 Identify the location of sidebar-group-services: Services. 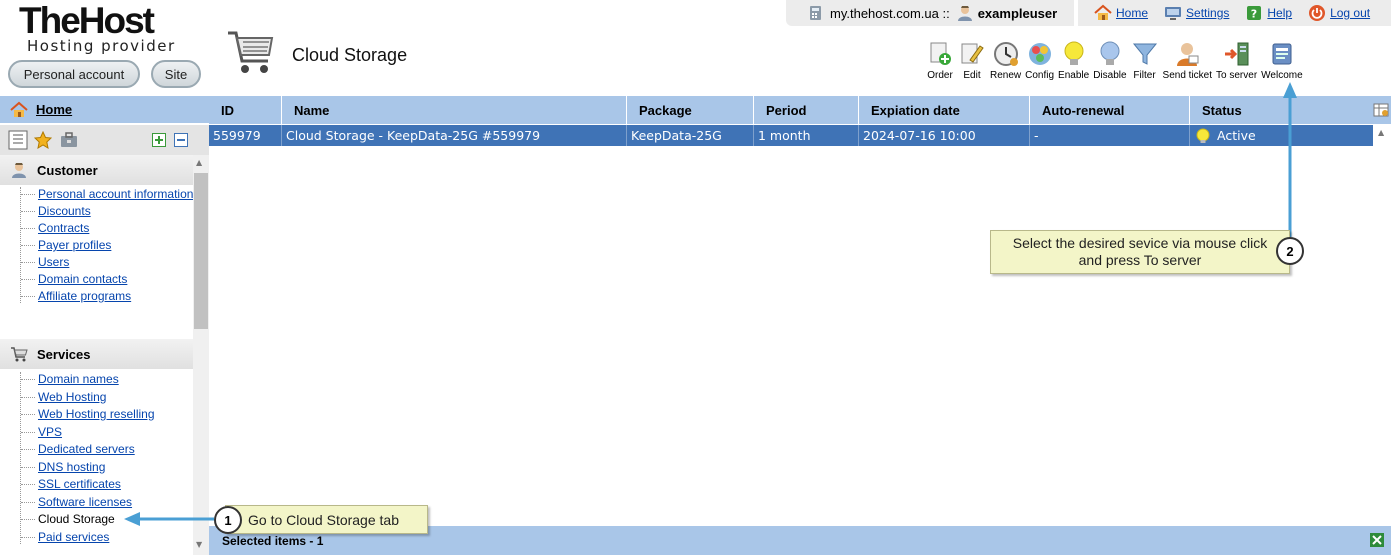
(96, 354).